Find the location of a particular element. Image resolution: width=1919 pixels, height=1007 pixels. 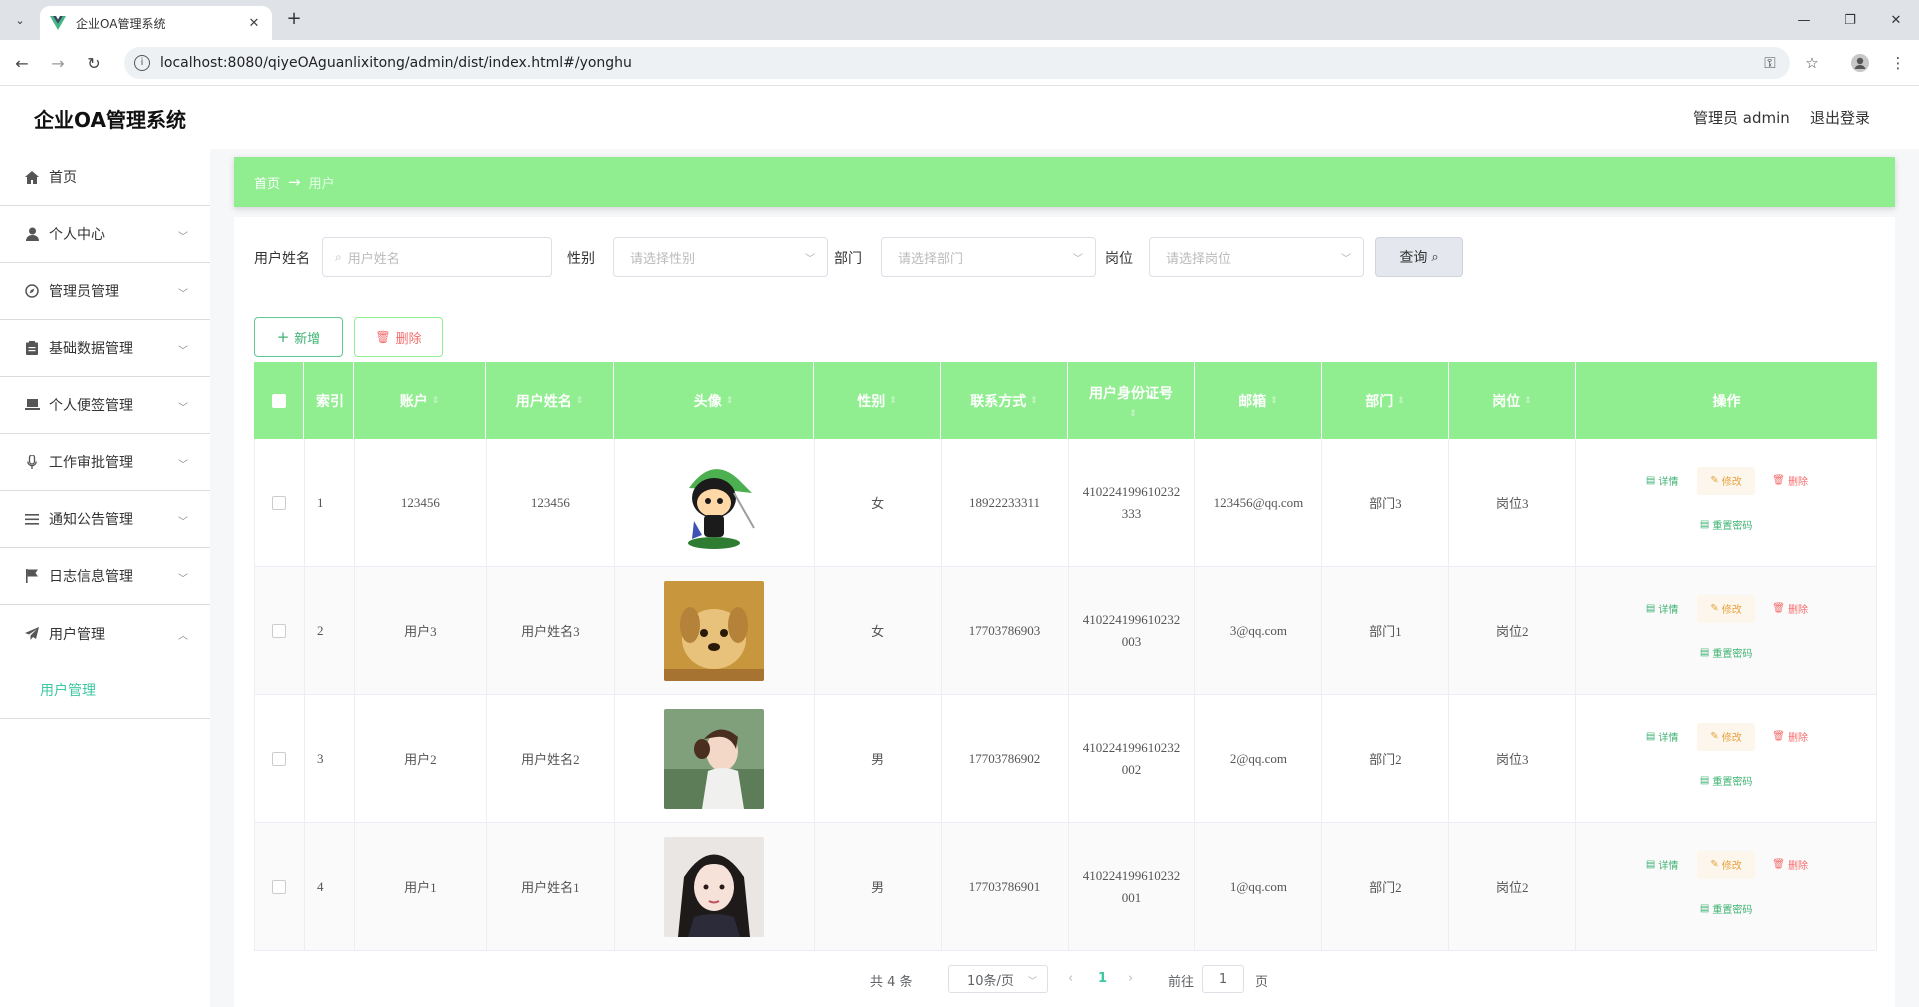

avatar-cell is located at coordinates (715, 502).